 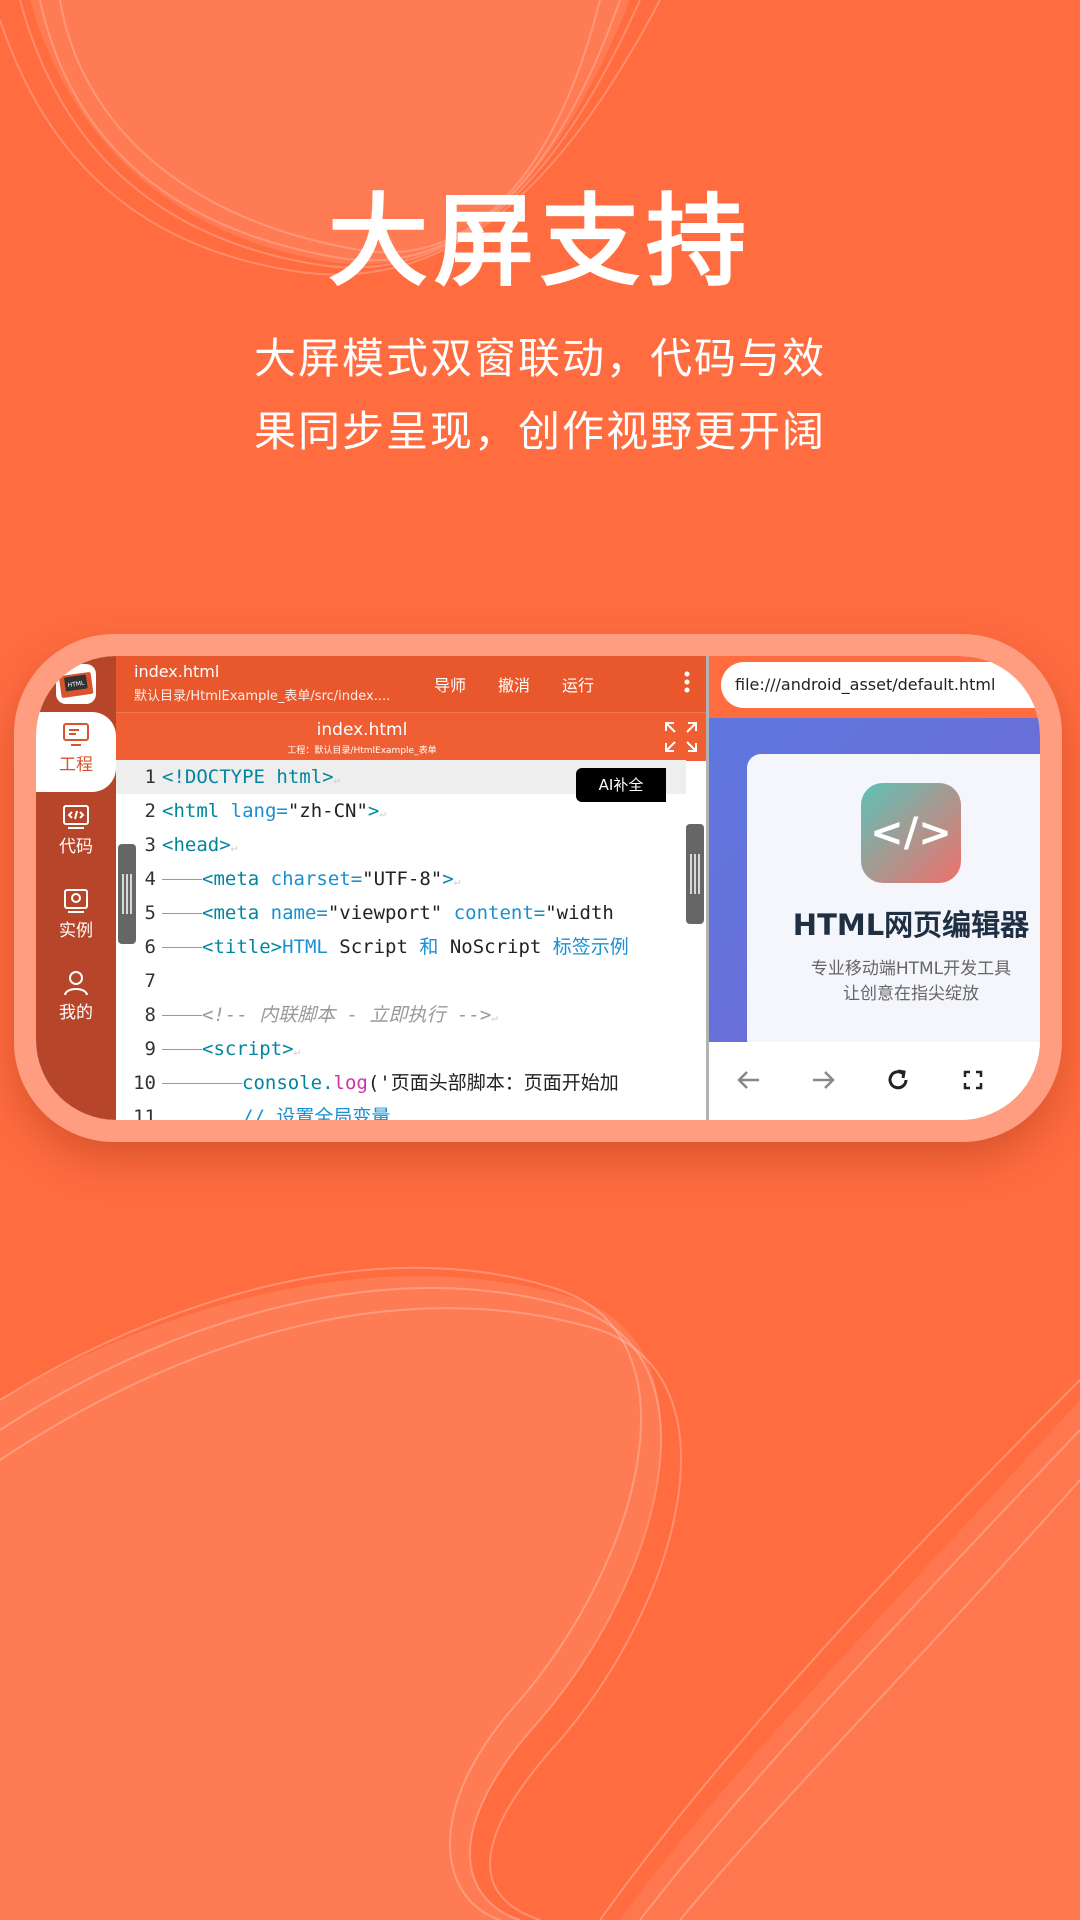 What do you see at coordinates (76, 931) in the screenshot?
I see `sidebar-label: 实例` at bounding box center [76, 931].